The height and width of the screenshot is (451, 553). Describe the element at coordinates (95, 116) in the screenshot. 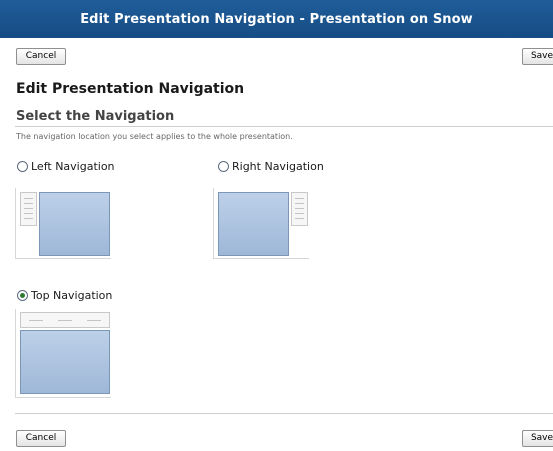

I see `section-title: Select the Navigation` at that location.